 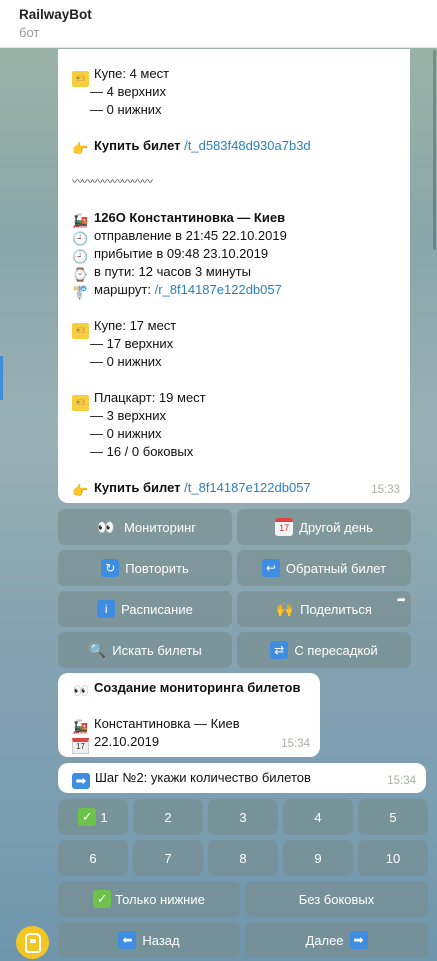 I want to click on only-lower-button: ✓ Только нижние, so click(x=149, y=899).